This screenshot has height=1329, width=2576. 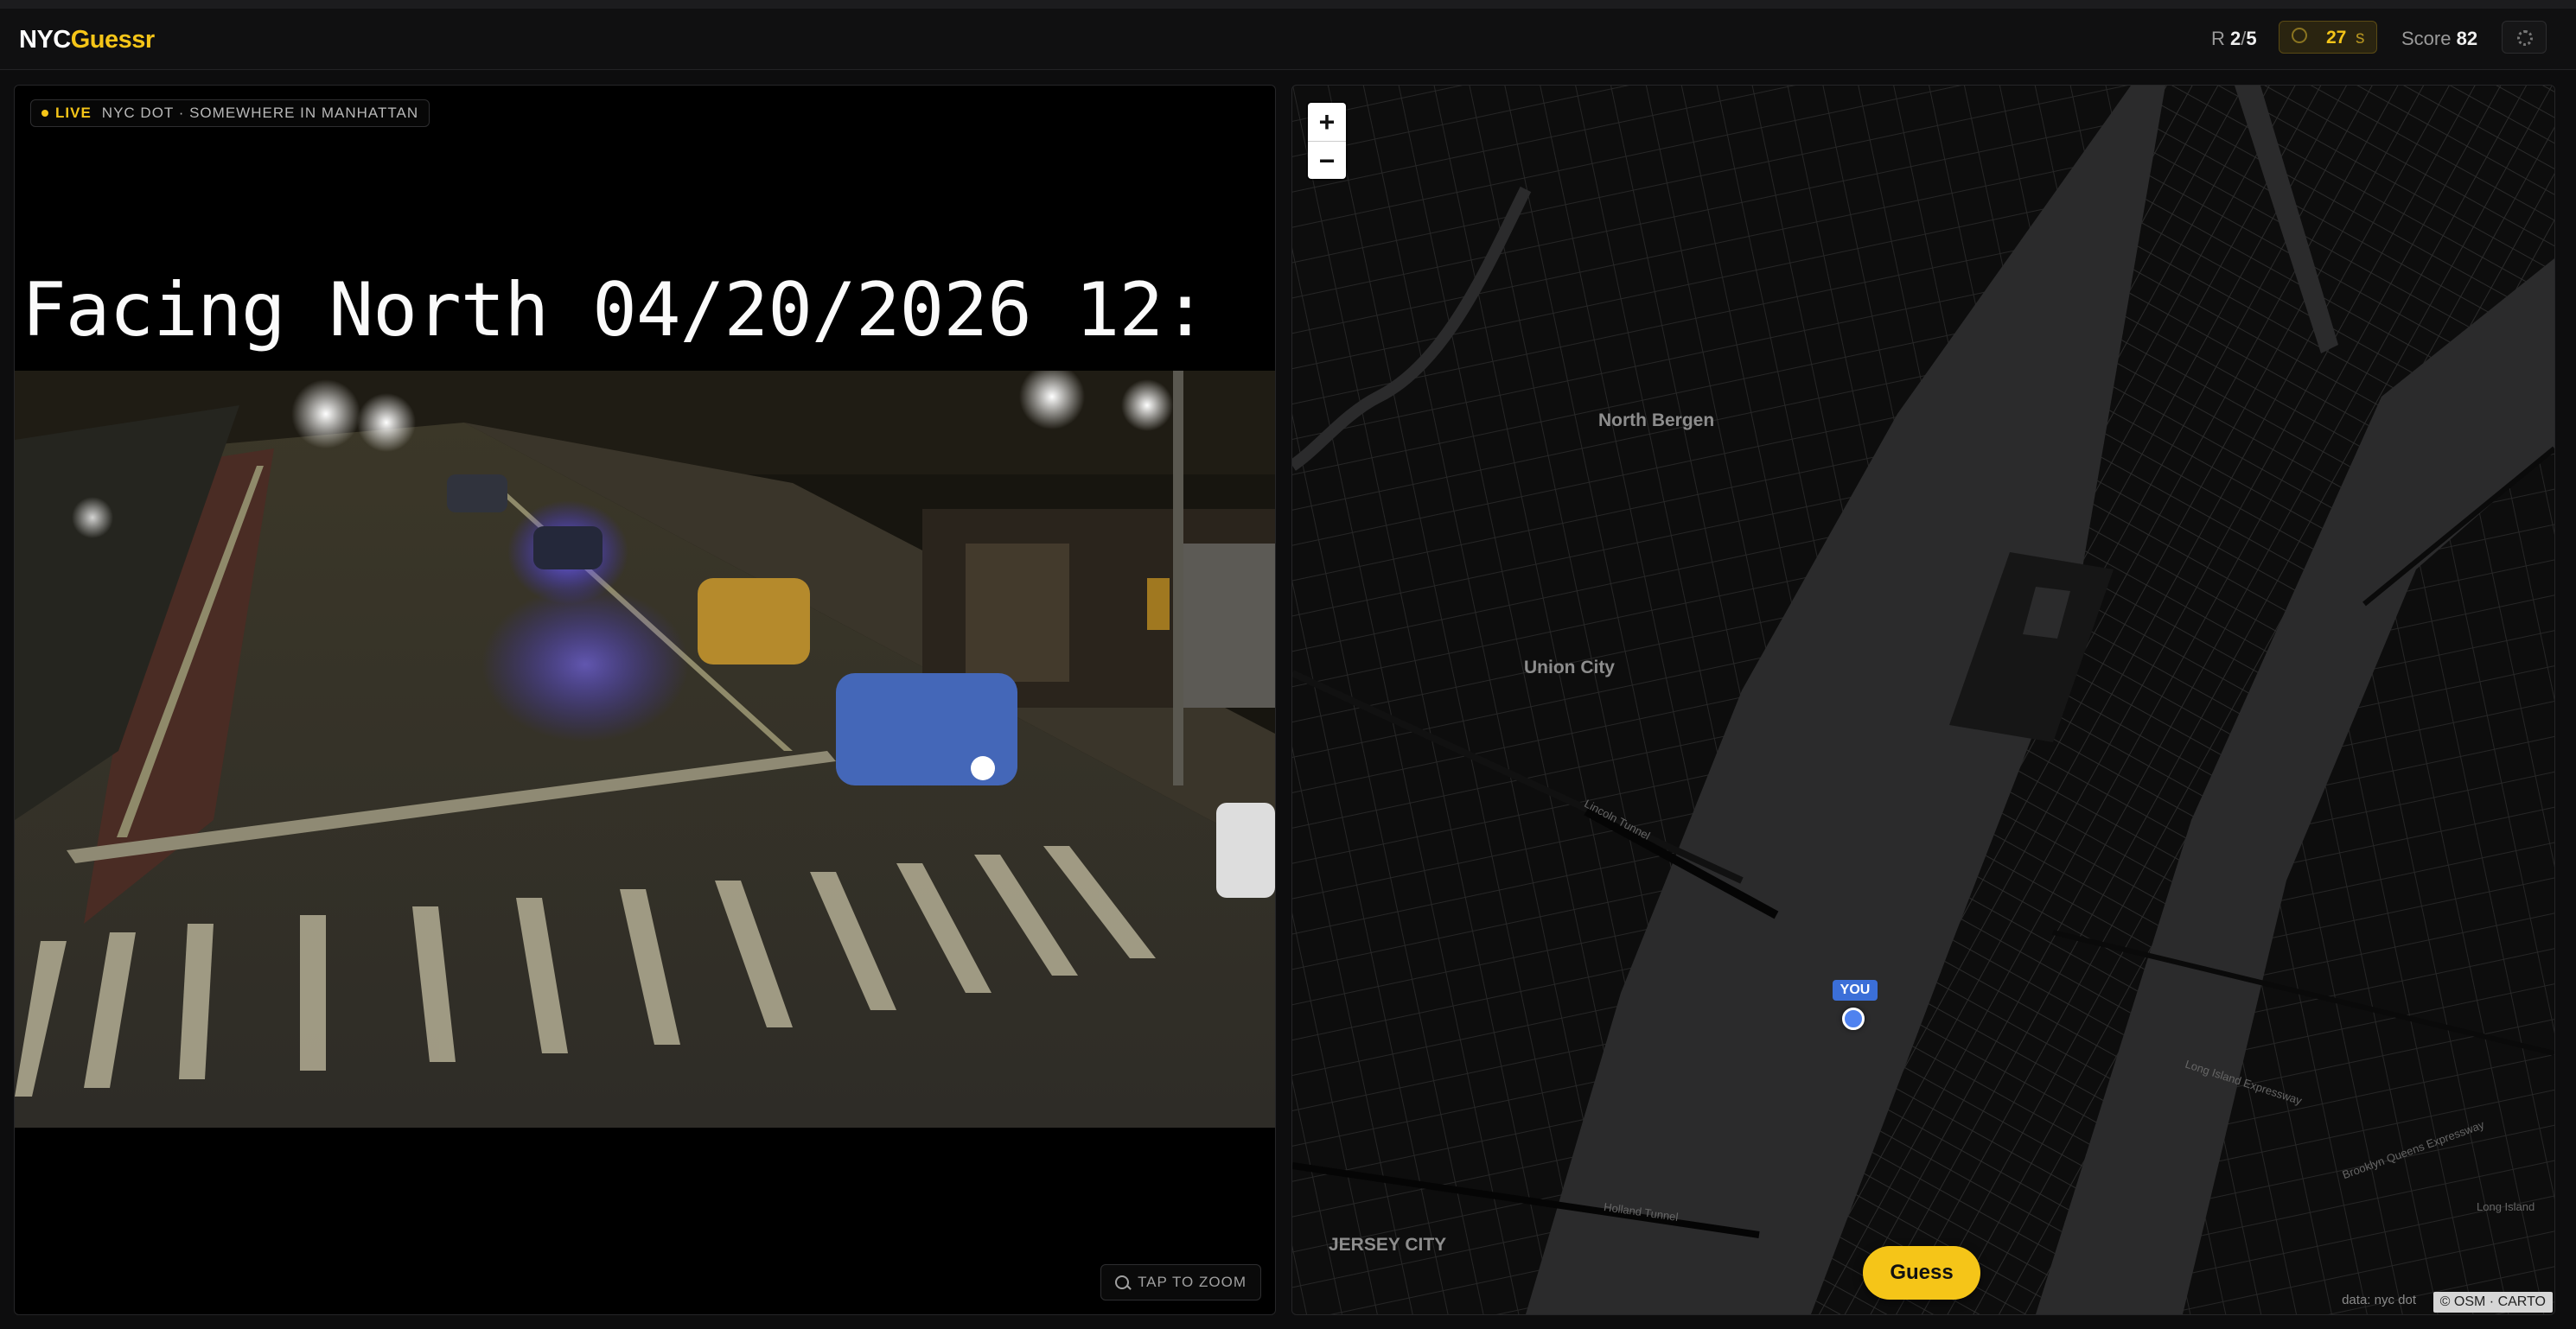 I want to click on place-label-north-bergen: North Bergen, so click(x=1656, y=420).